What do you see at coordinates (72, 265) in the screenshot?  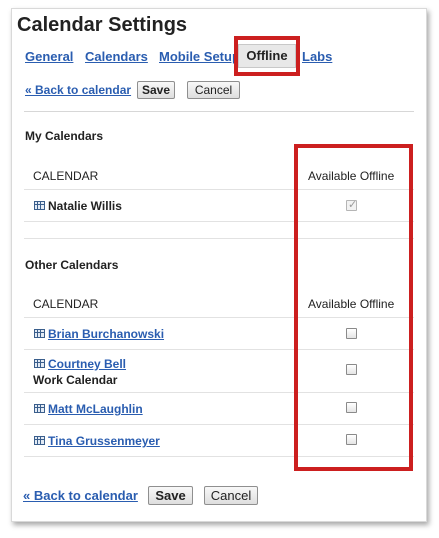 I see `other-calendars-heading: Other Calendars` at bounding box center [72, 265].